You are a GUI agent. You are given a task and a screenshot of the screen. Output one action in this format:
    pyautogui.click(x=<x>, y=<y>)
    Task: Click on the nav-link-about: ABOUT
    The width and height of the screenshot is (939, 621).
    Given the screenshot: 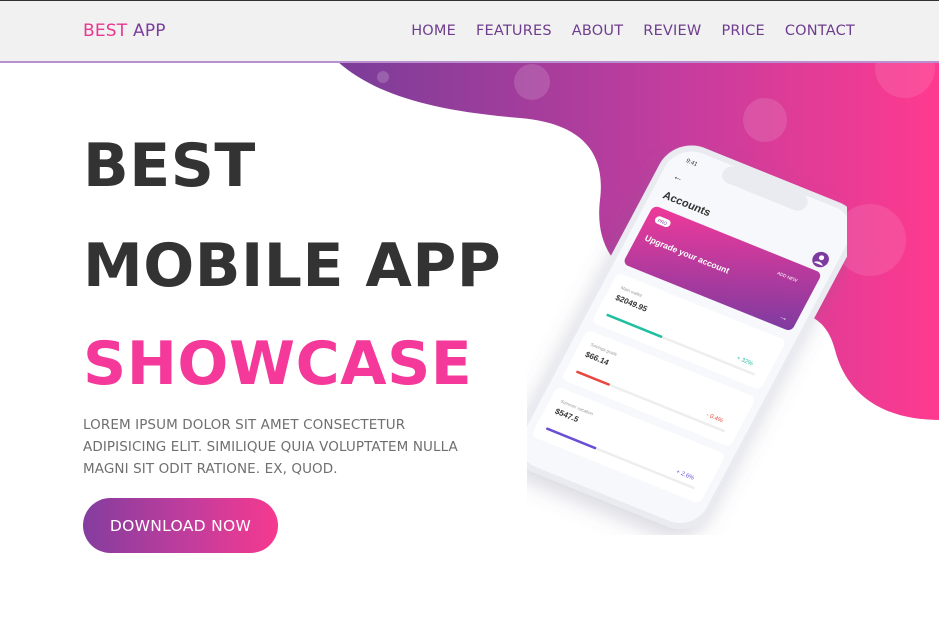 What is the action you would take?
    pyautogui.click(x=598, y=31)
    